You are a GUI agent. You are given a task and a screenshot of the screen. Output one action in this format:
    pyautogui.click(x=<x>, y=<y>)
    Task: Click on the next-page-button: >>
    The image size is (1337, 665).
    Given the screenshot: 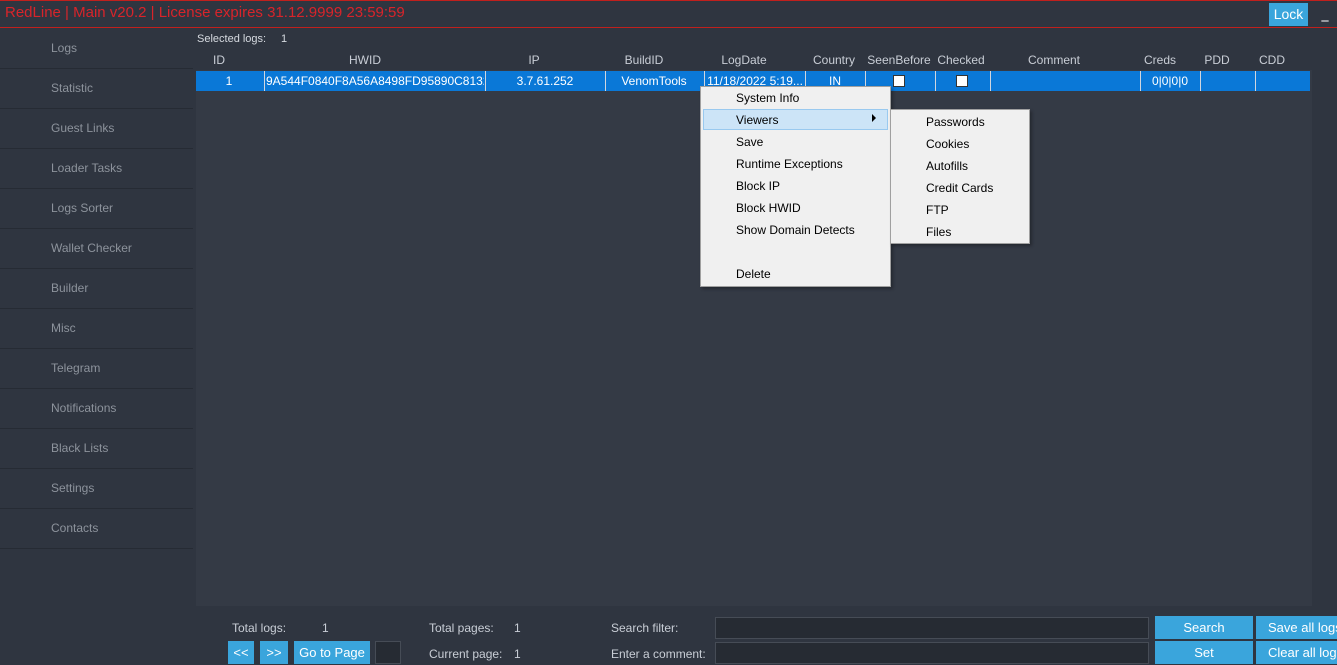 What is the action you would take?
    pyautogui.click(x=274, y=652)
    